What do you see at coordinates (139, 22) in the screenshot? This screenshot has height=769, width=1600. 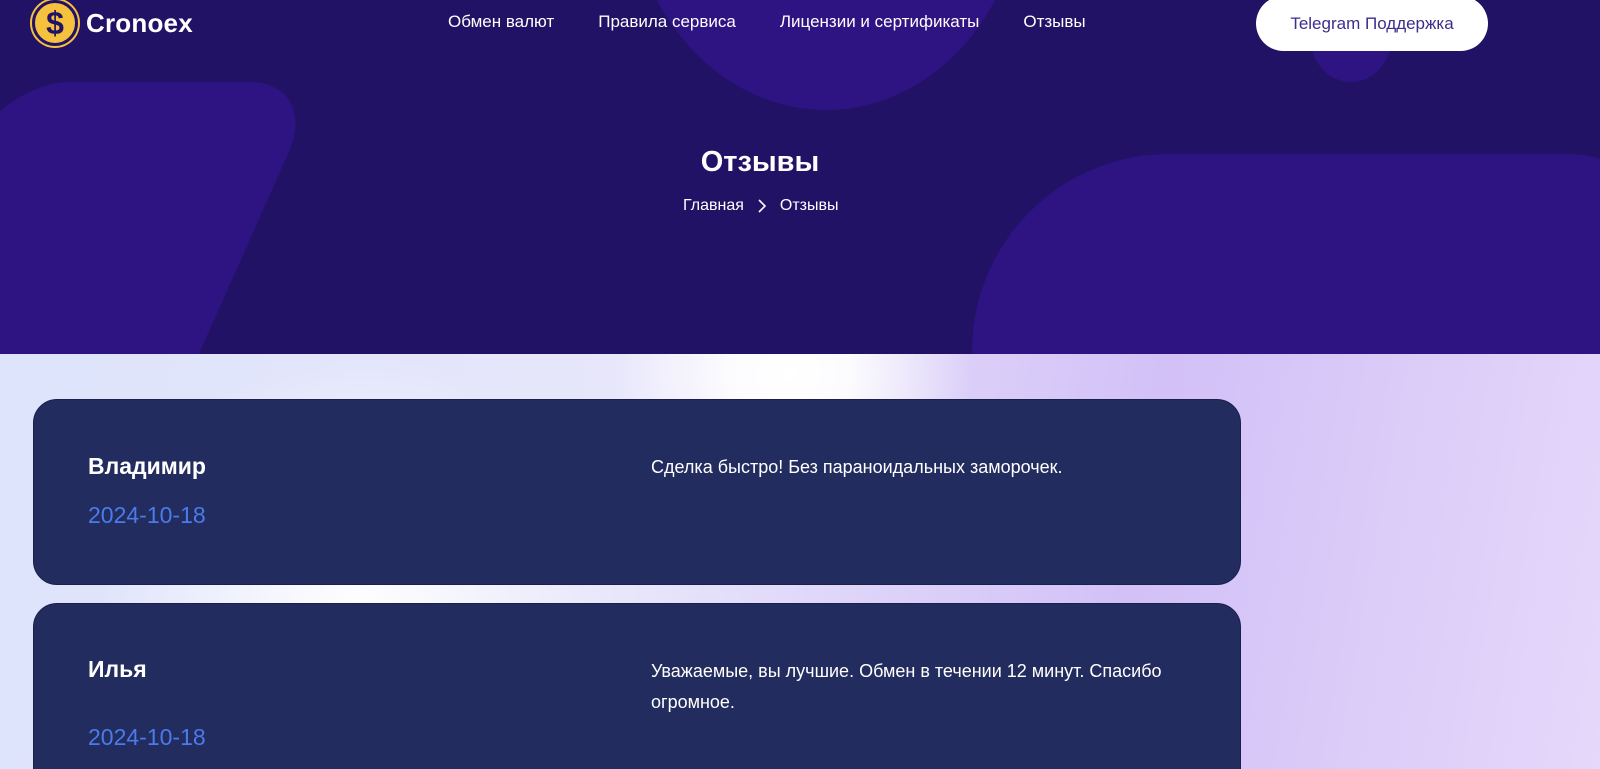 I see `logo-text: Cronoex` at bounding box center [139, 22].